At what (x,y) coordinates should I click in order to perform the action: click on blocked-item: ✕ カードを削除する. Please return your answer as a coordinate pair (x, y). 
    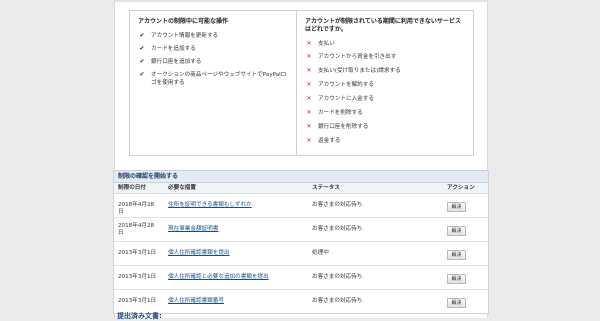
    Looking at the image, I should click on (385, 113).